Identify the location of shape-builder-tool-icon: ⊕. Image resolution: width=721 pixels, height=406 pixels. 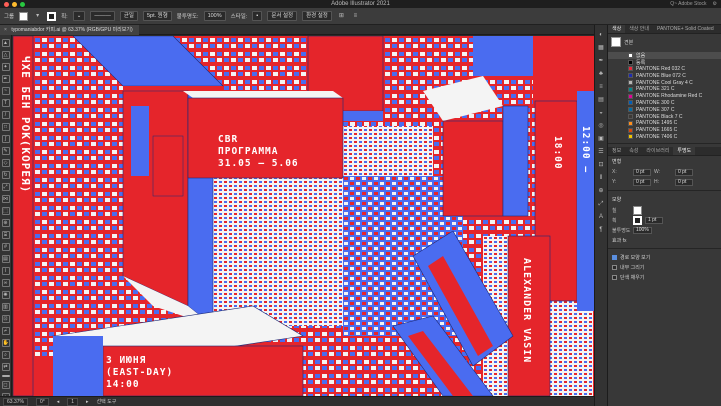
(5, 223).